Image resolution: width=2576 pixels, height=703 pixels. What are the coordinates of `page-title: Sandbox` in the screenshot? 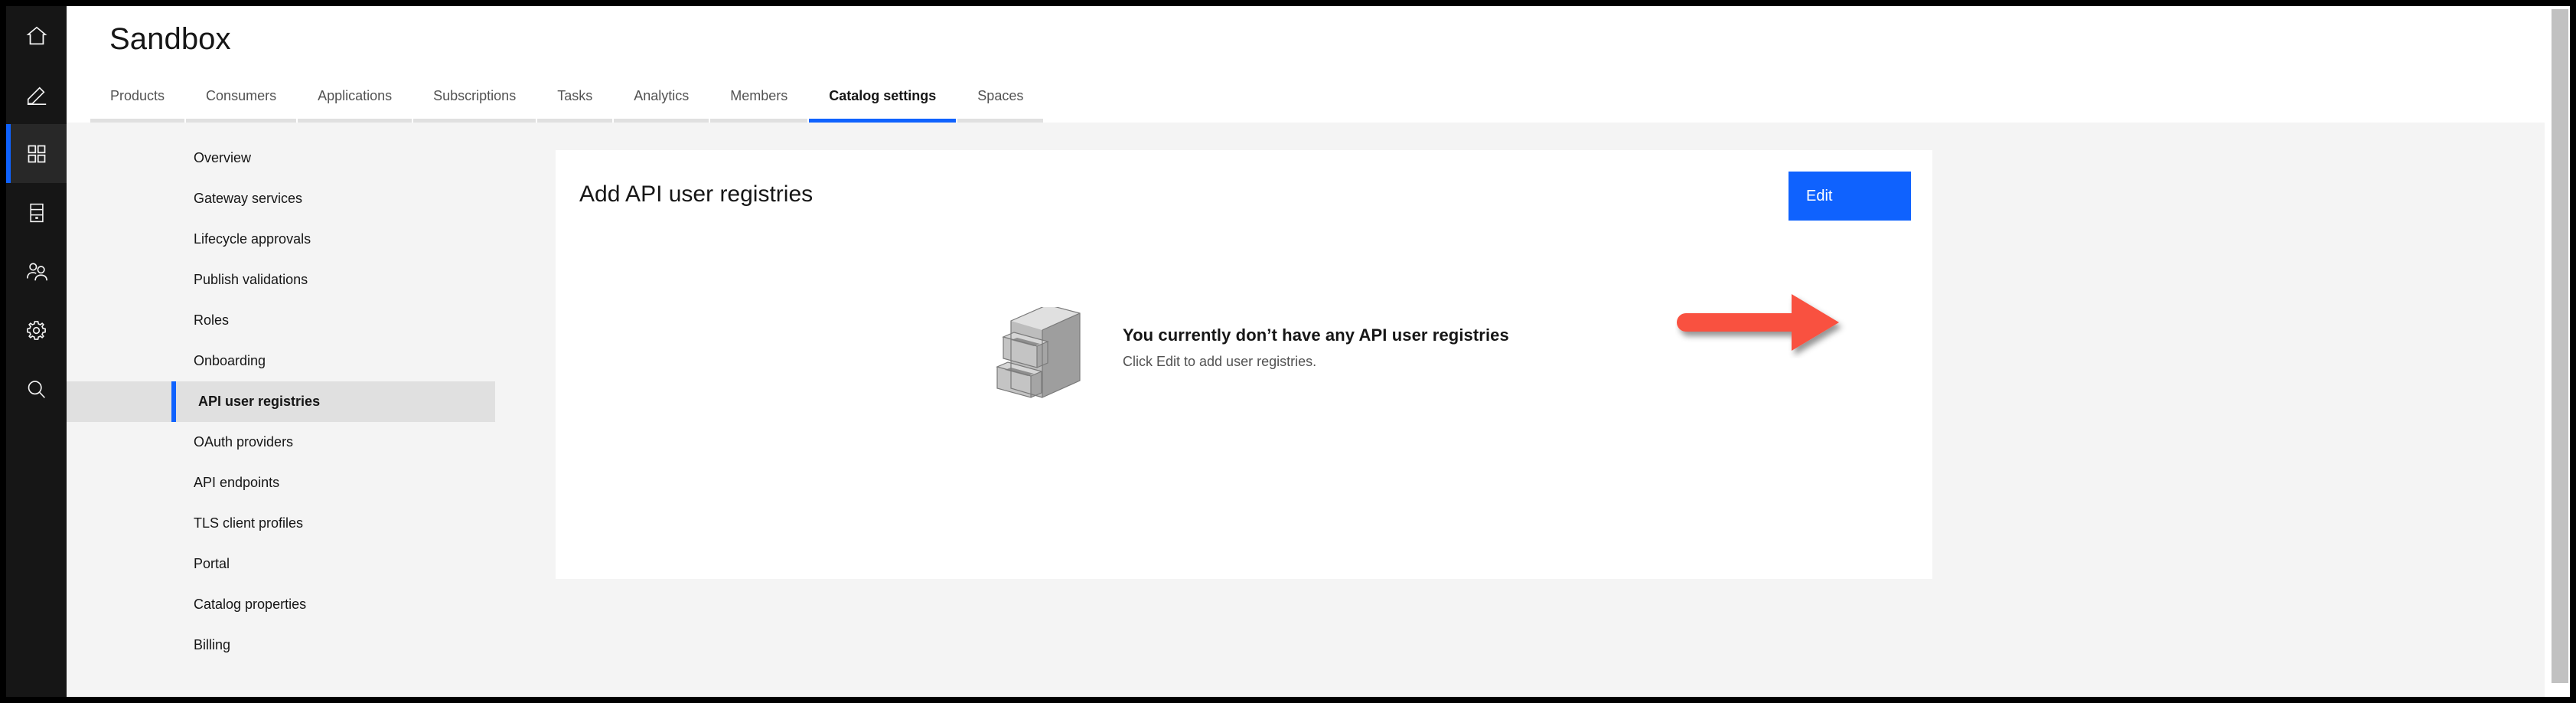 It's located at (170, 39).